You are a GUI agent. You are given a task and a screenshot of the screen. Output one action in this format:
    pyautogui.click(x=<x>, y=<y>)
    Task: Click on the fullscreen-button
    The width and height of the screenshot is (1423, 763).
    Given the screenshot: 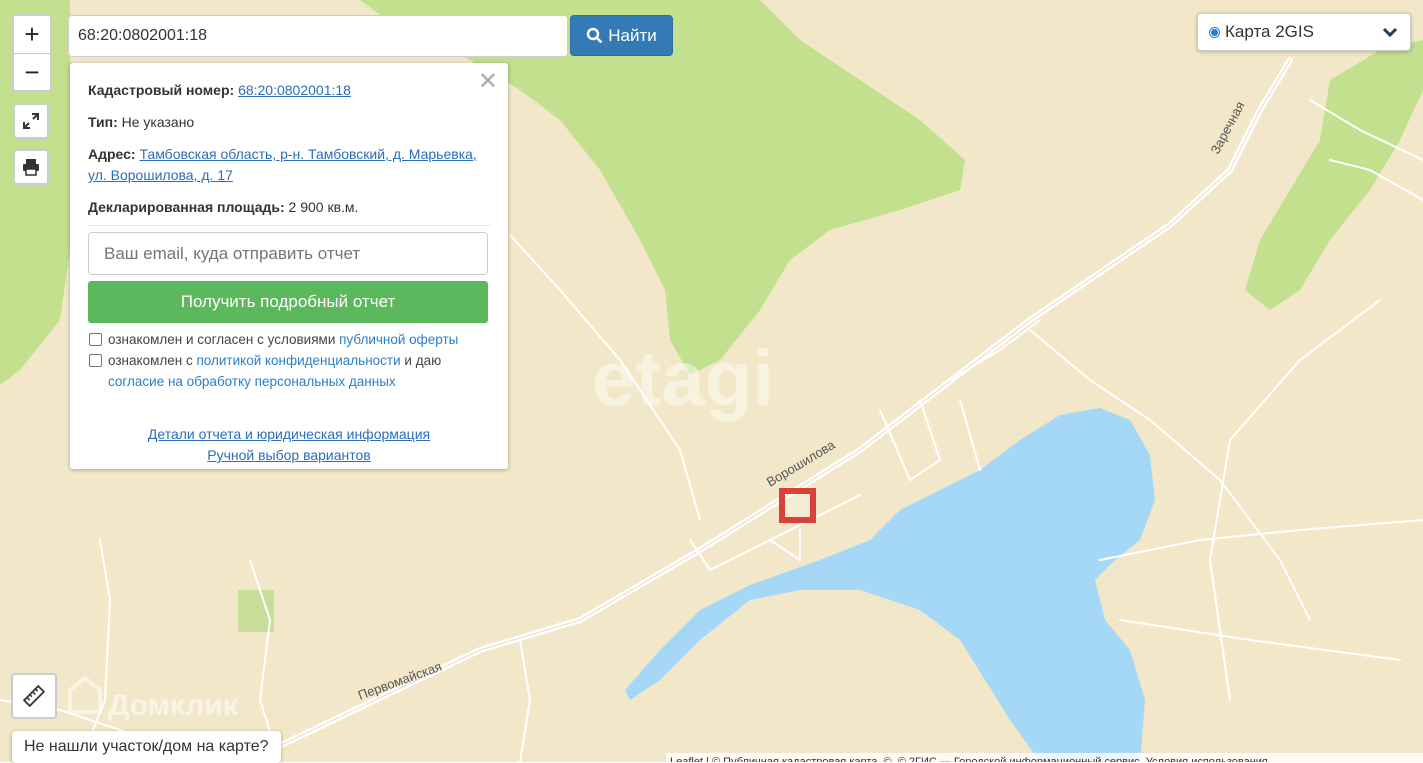 What is the action you would take?
    pyautogui.click(x=31, y=121)
    